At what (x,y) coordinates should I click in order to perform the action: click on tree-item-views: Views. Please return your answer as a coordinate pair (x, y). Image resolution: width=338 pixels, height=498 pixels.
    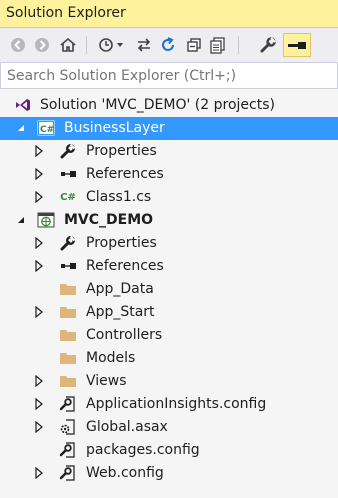
    Looking at the image, I should click on (169, 381).